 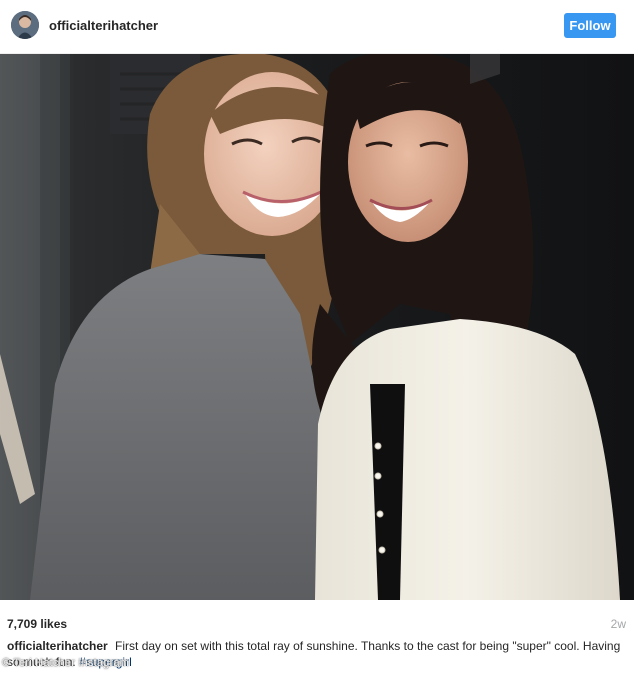 I want to click on likes-count: 7,709 likes, so click(x=37, y=624).